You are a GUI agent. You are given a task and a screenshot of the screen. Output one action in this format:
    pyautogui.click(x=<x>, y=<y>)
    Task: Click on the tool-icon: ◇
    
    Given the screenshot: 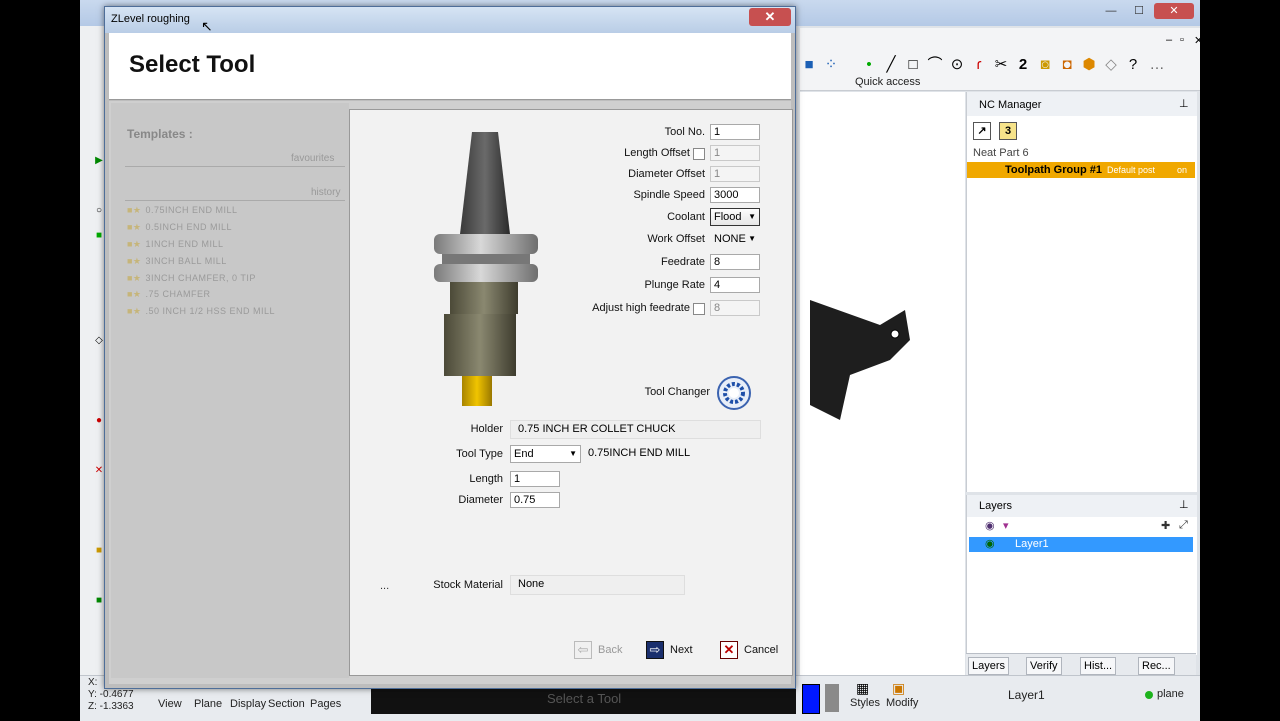 What is the action you would take?
    pyautogui.click(x=99, y=341)
    